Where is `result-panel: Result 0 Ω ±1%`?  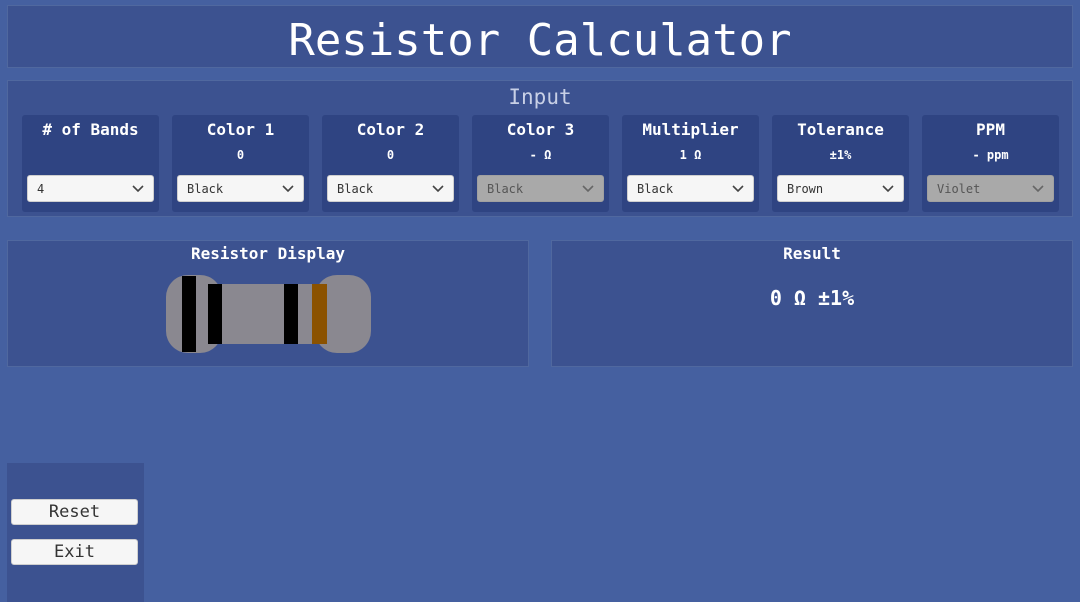
result-panel: Result 0 Ω ±1% is located at coordinates (812, 303).